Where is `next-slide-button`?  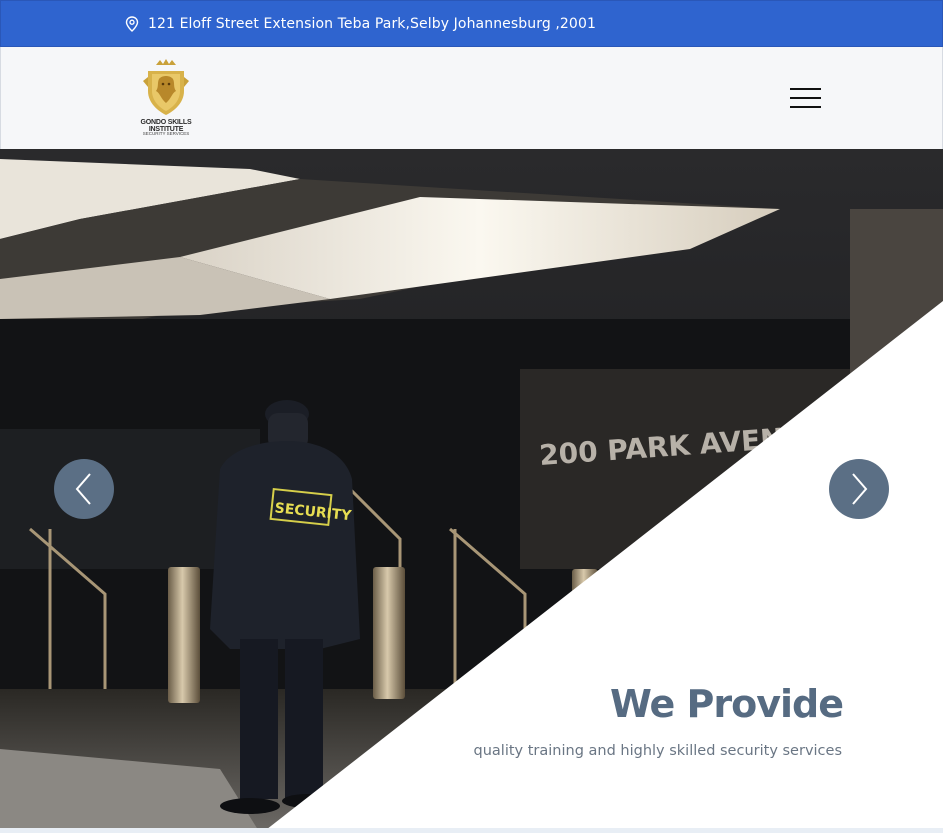 next-slide-button is located at coordinates (859, 489).